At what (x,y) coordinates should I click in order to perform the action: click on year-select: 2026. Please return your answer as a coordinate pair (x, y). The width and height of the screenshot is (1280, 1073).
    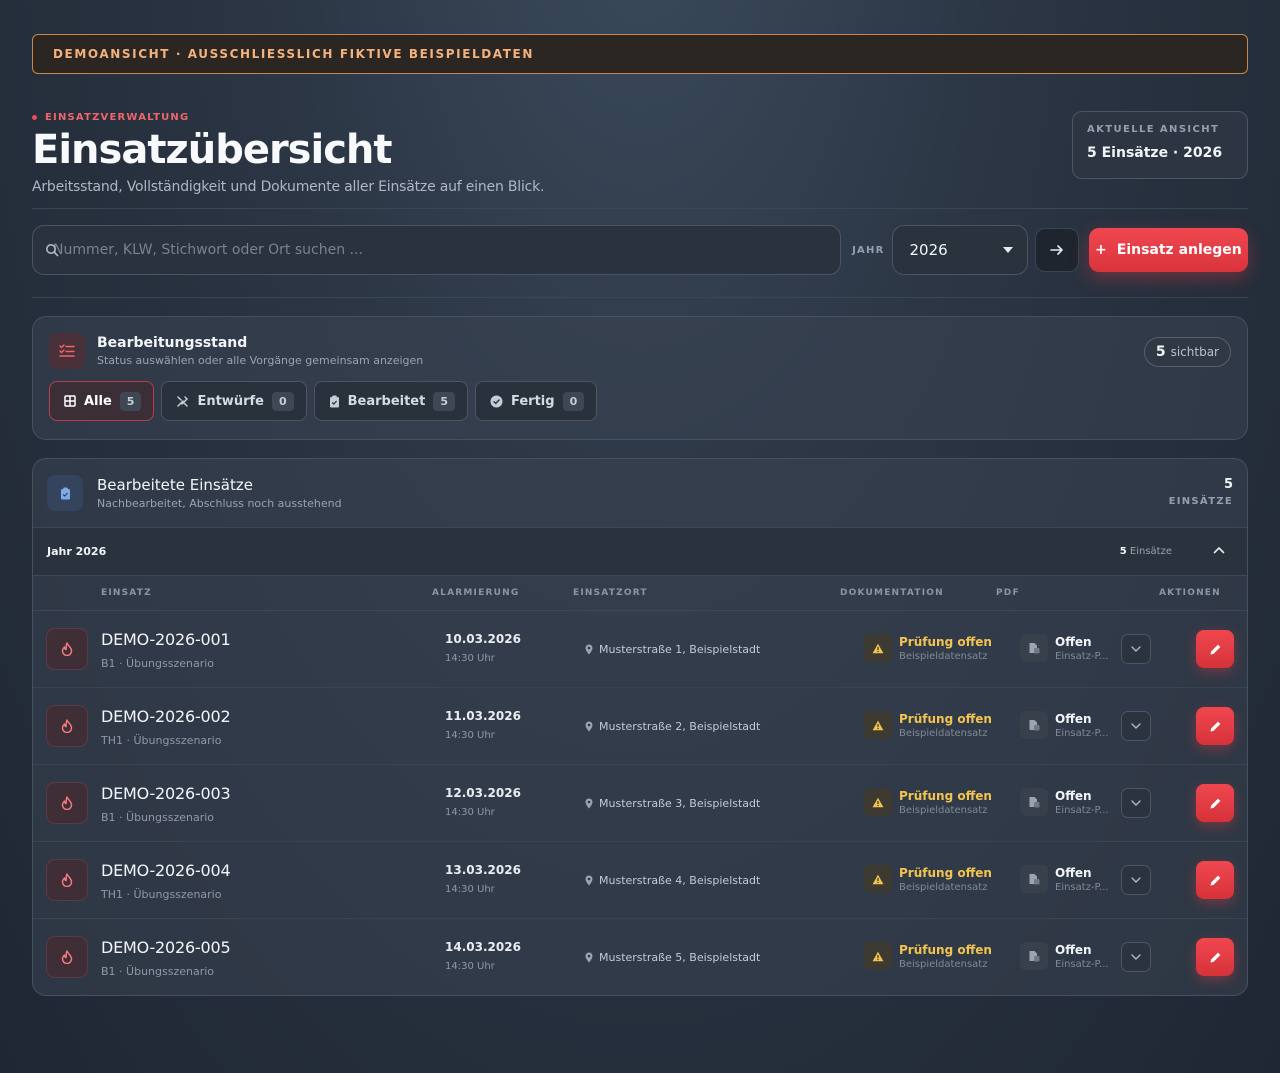
    Looking at the image, I should click on (960, 250).